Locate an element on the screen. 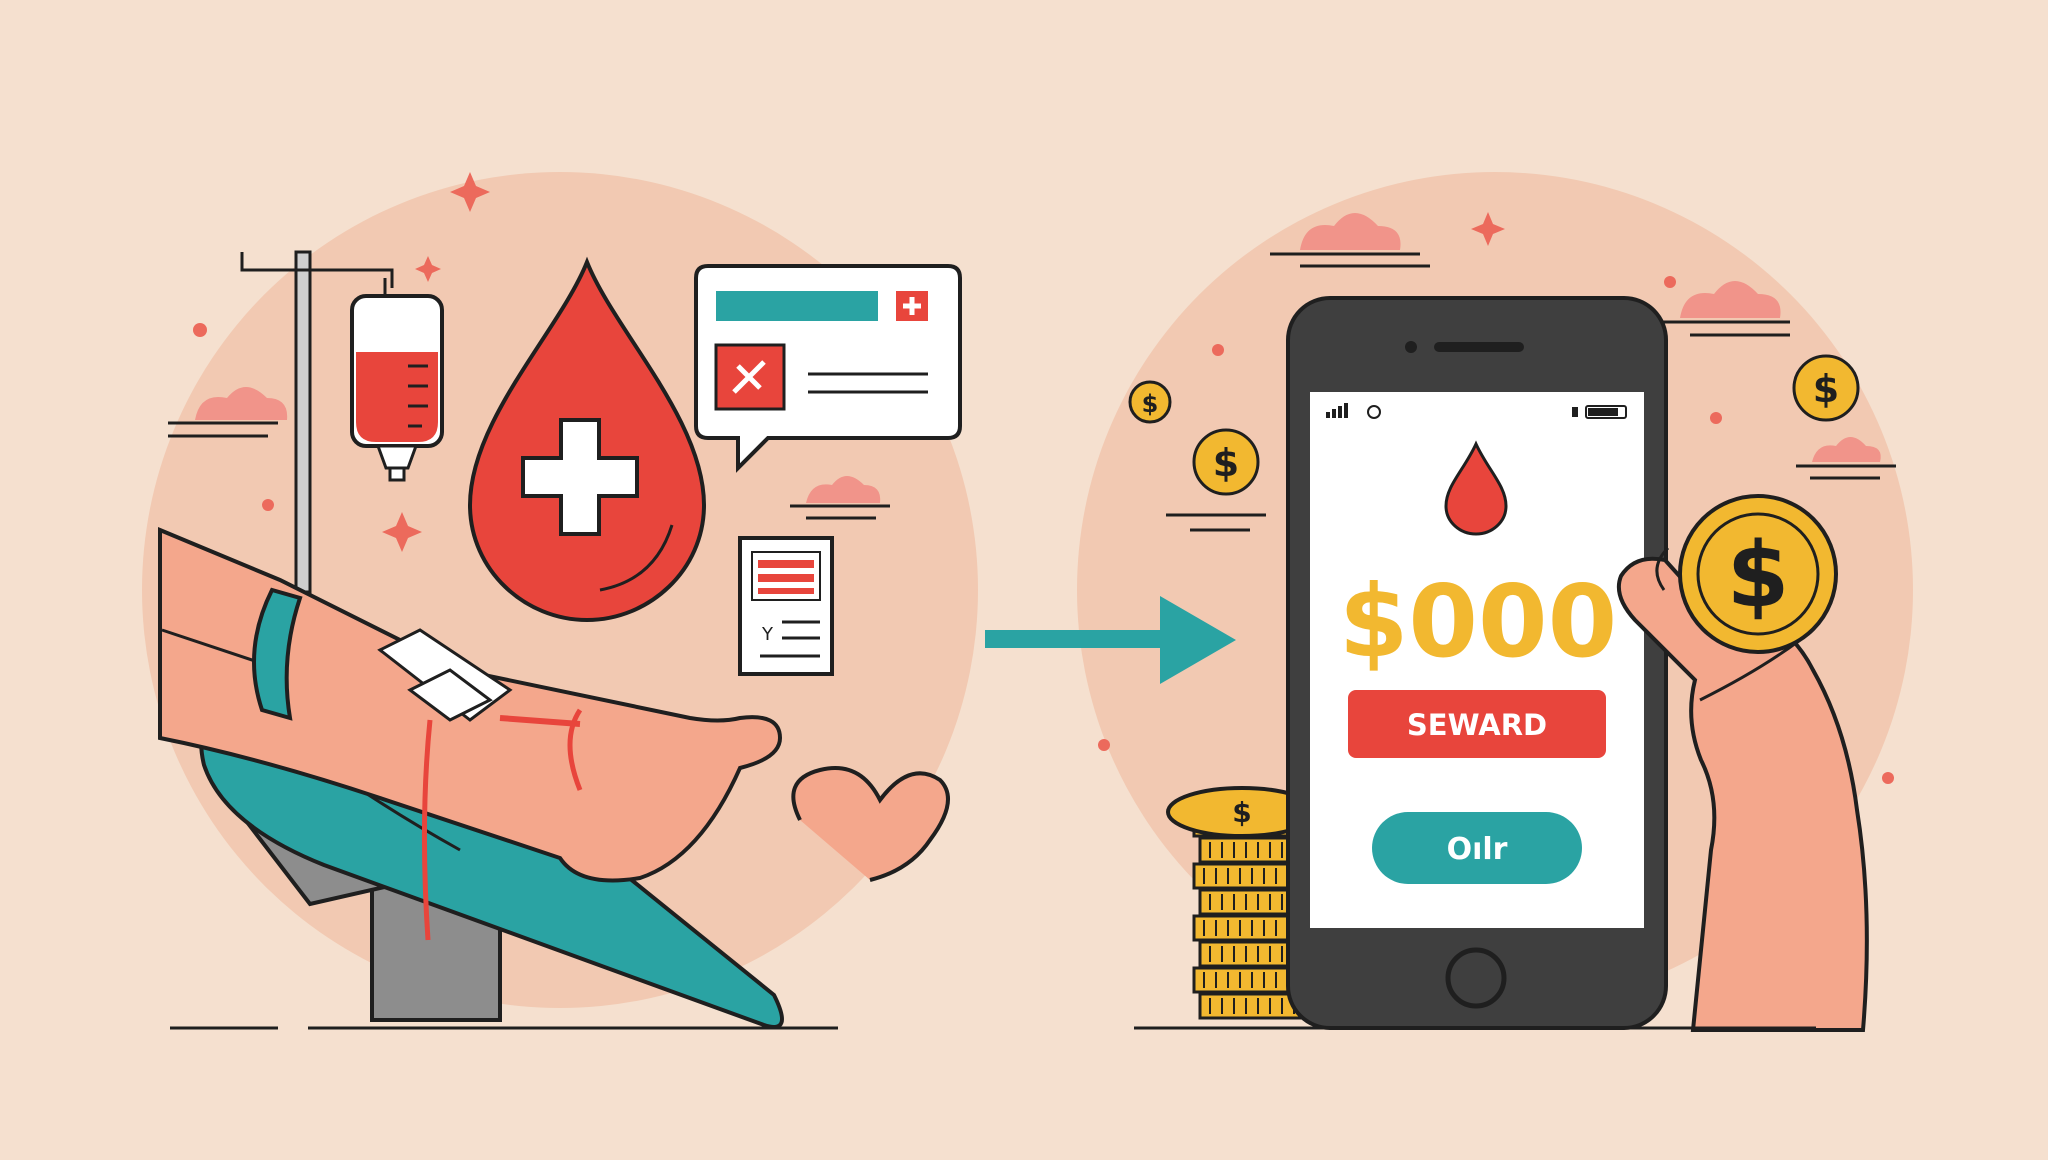  reward-button-label: SEWARD is located at coordinates (1477, 725).